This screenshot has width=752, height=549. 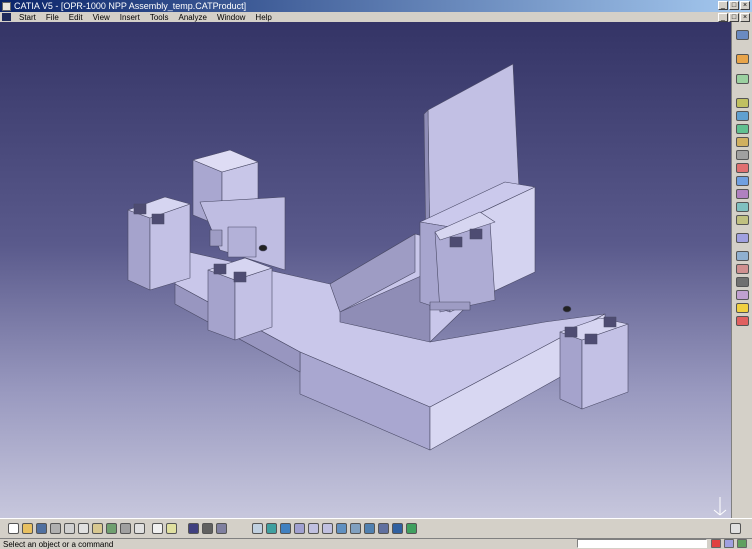 What do you see at coordinates (456, 242) in the screenshot?
I see `center-tower-slot` at bounding box center [456, 242].